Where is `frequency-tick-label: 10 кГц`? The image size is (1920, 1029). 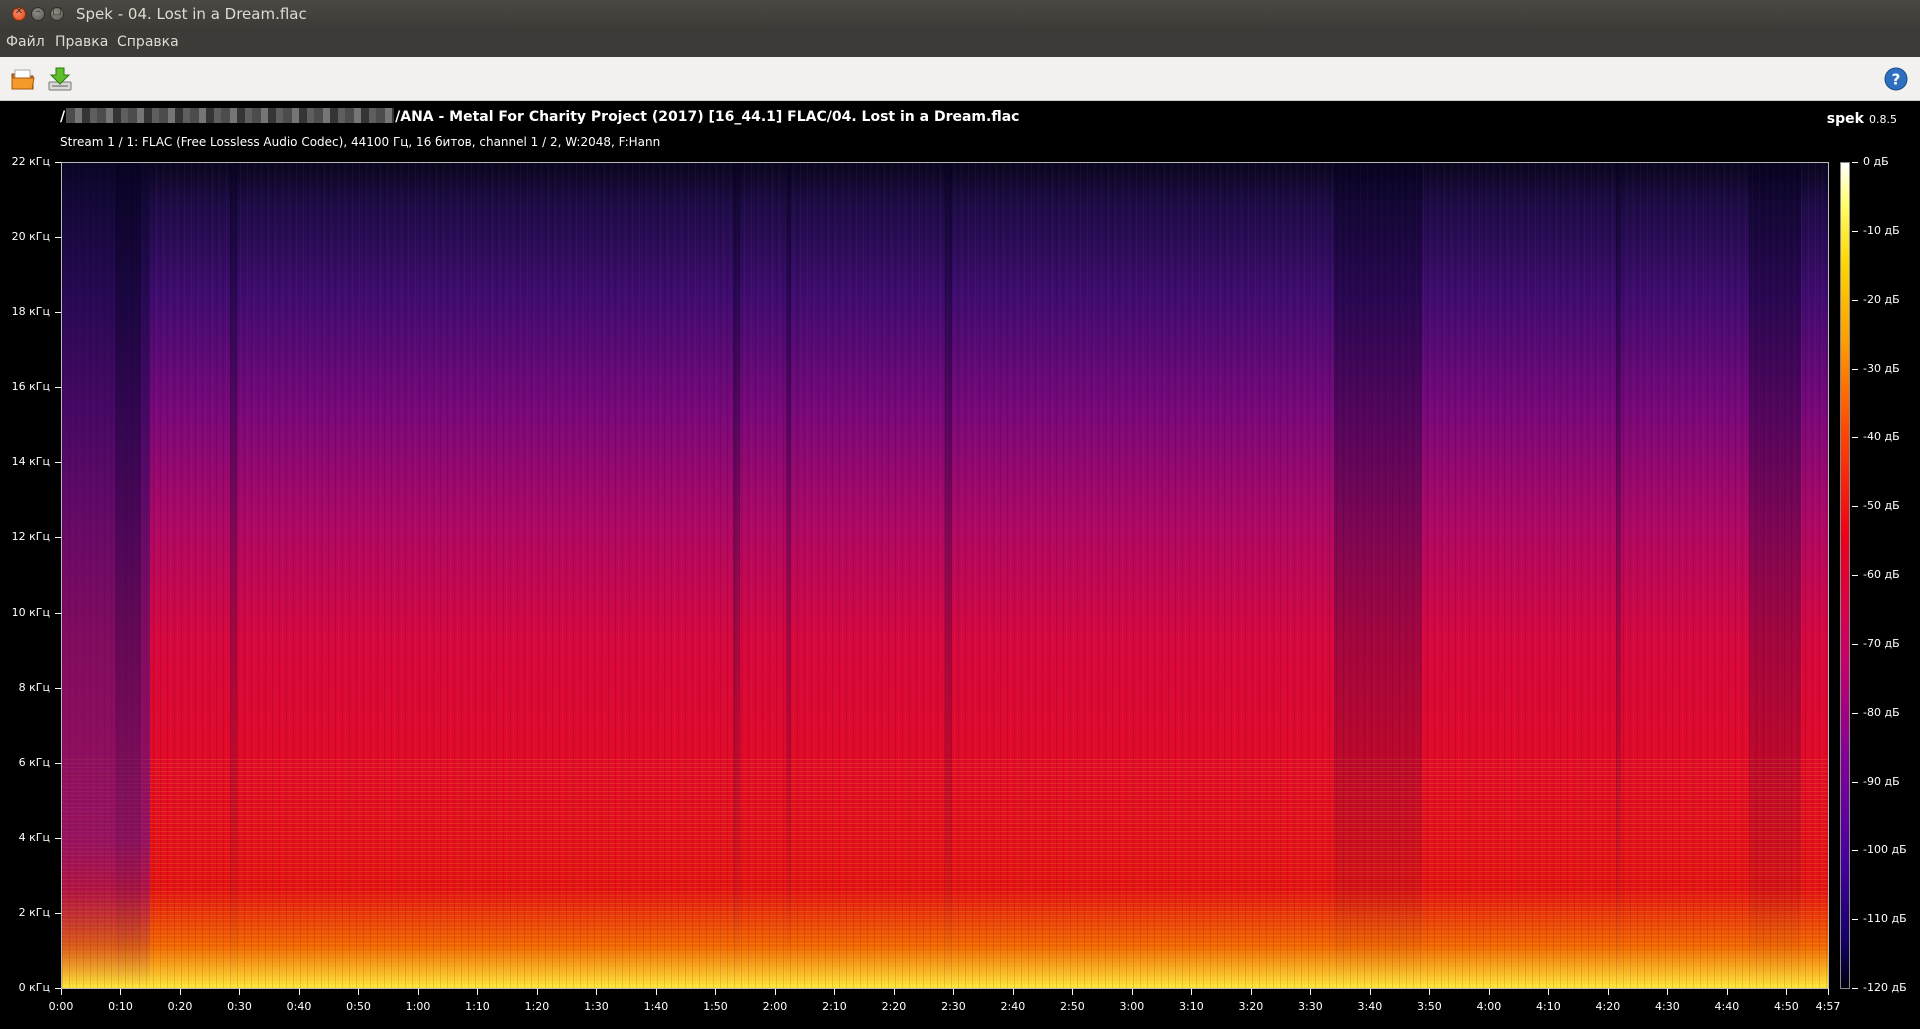 frequency-tick-label: 10 кГц is located at coordinates (30, 612).